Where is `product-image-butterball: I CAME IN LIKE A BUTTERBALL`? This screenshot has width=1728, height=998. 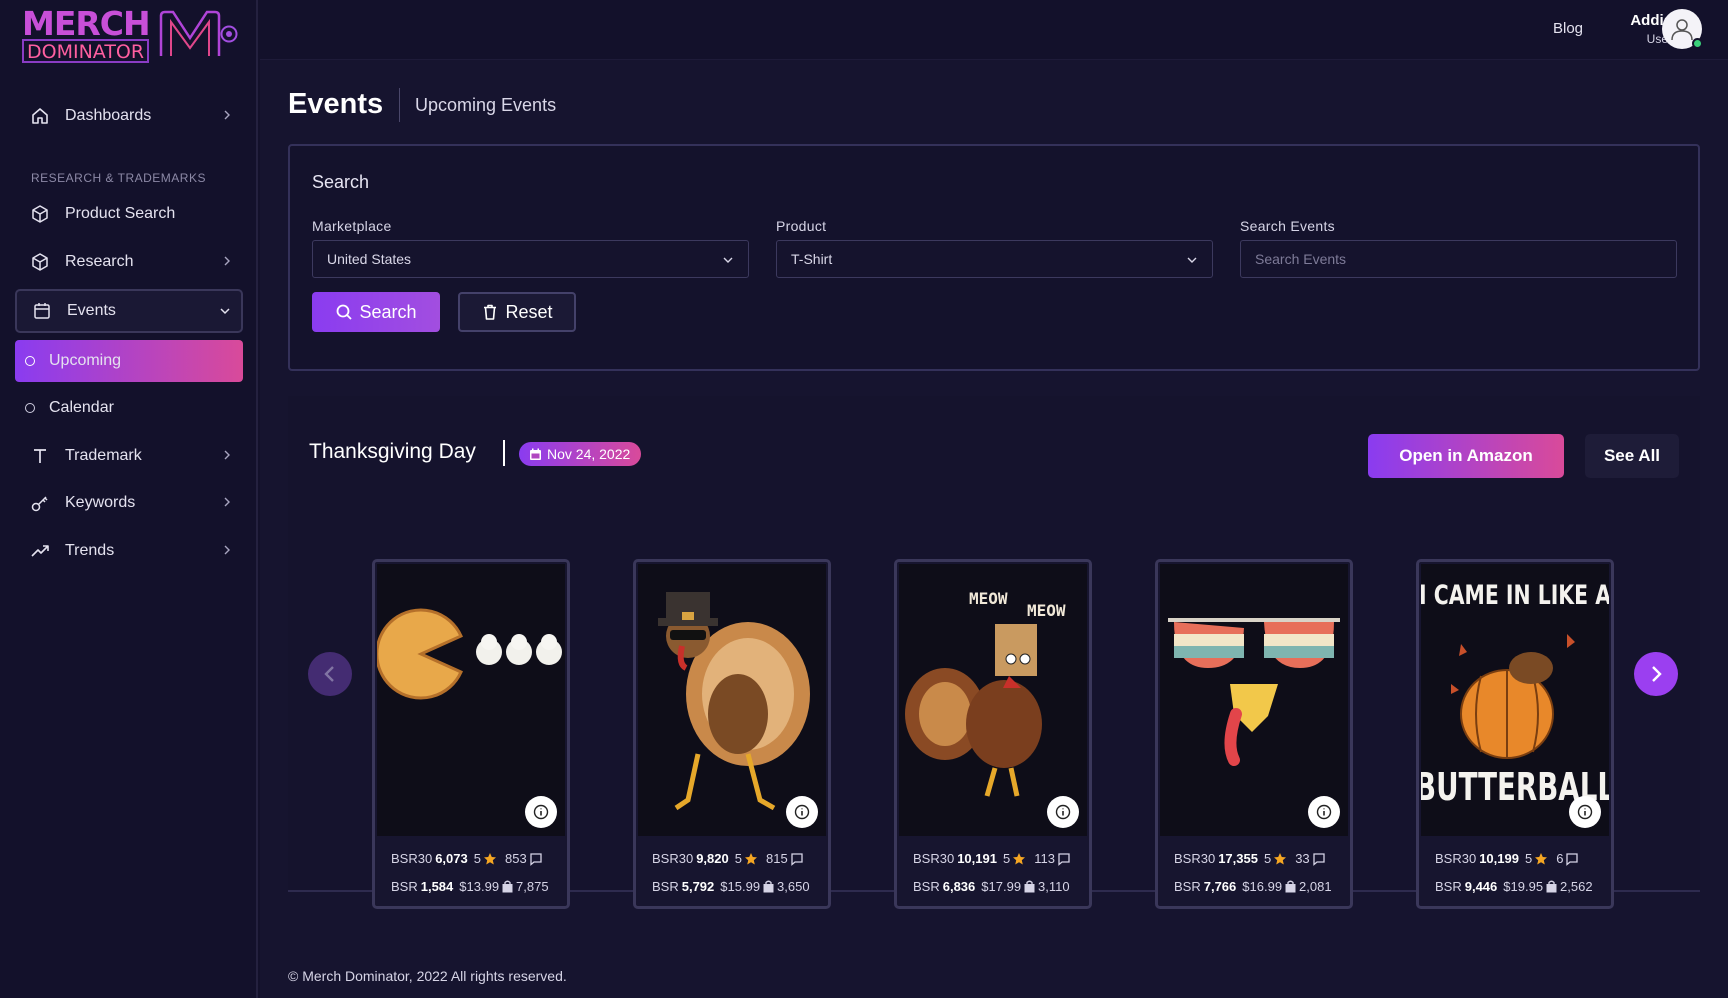
product-image-butterball: I CAME IN LIKE A BUTTERBALL is located at coordinates (1515, 700).